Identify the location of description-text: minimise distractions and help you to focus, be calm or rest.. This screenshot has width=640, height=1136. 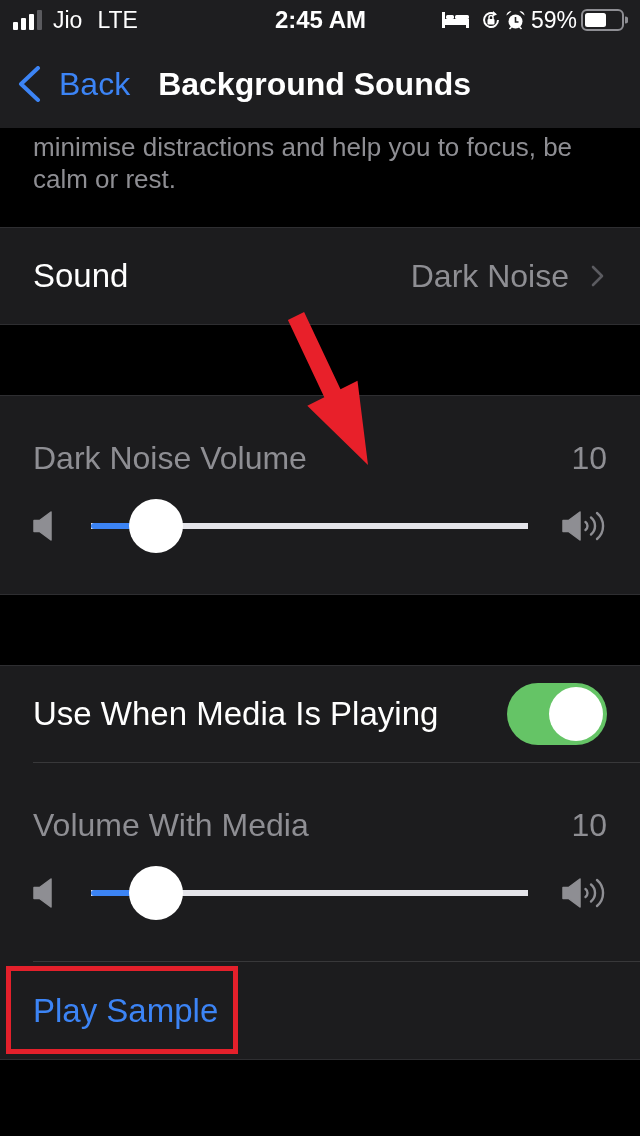
(303, 163).